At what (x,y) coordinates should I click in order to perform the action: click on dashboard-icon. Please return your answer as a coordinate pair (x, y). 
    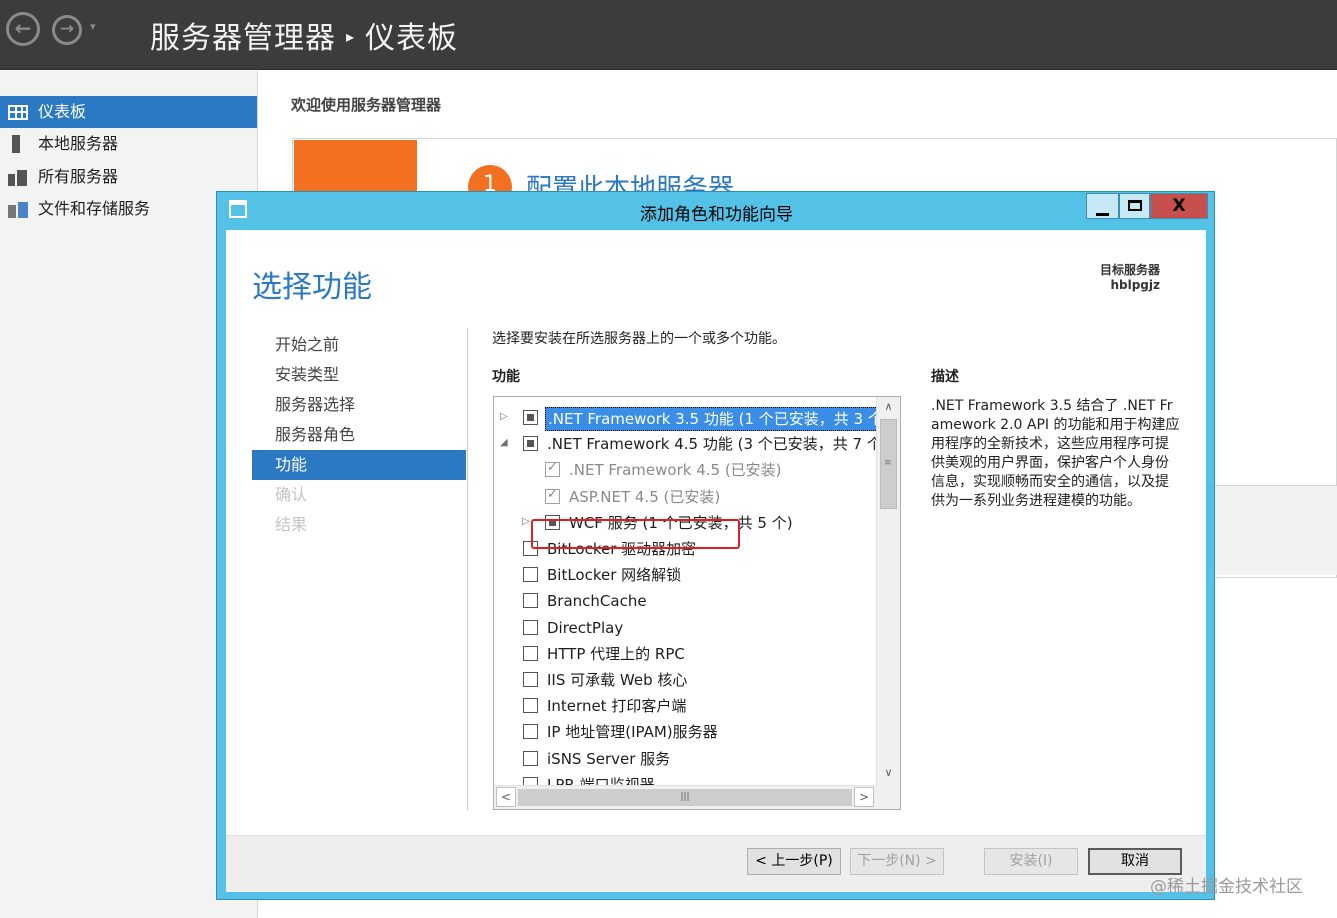
    Looking at the image, I should click on (18, 112).